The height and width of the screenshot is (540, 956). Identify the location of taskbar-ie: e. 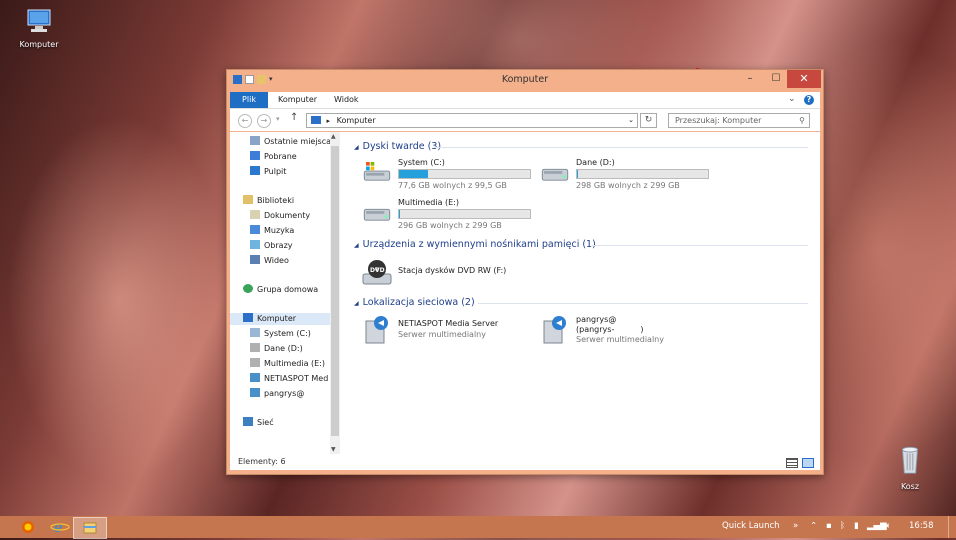
(60, 527).